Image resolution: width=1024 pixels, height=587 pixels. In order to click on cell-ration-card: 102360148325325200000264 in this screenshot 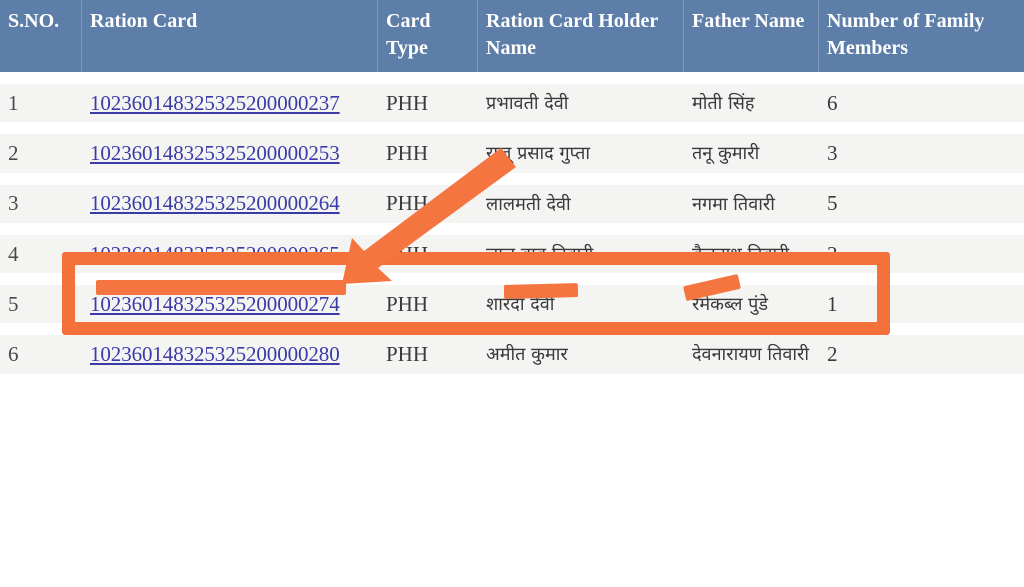, I will do `click(230, 203)`.